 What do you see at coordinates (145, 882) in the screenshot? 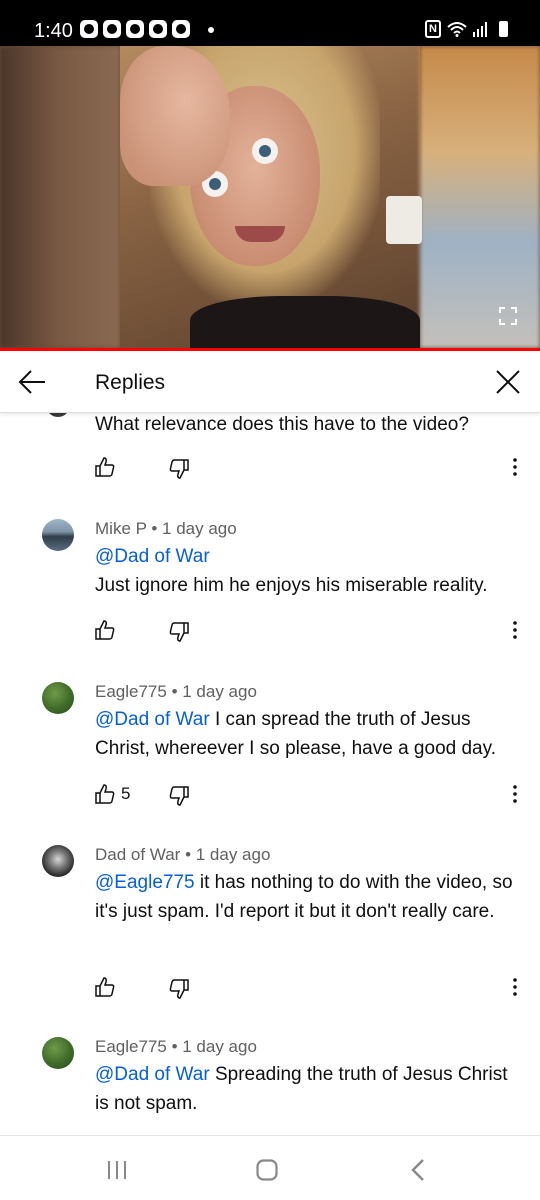
I see `mention-link: @Eagle775` at bounding box center [145, 882].